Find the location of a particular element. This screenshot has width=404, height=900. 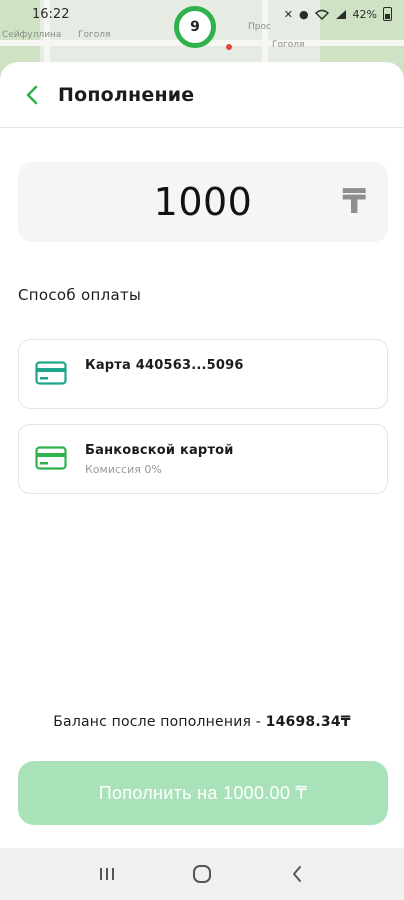

map-pin-icon is located at coordinates (229, 47).